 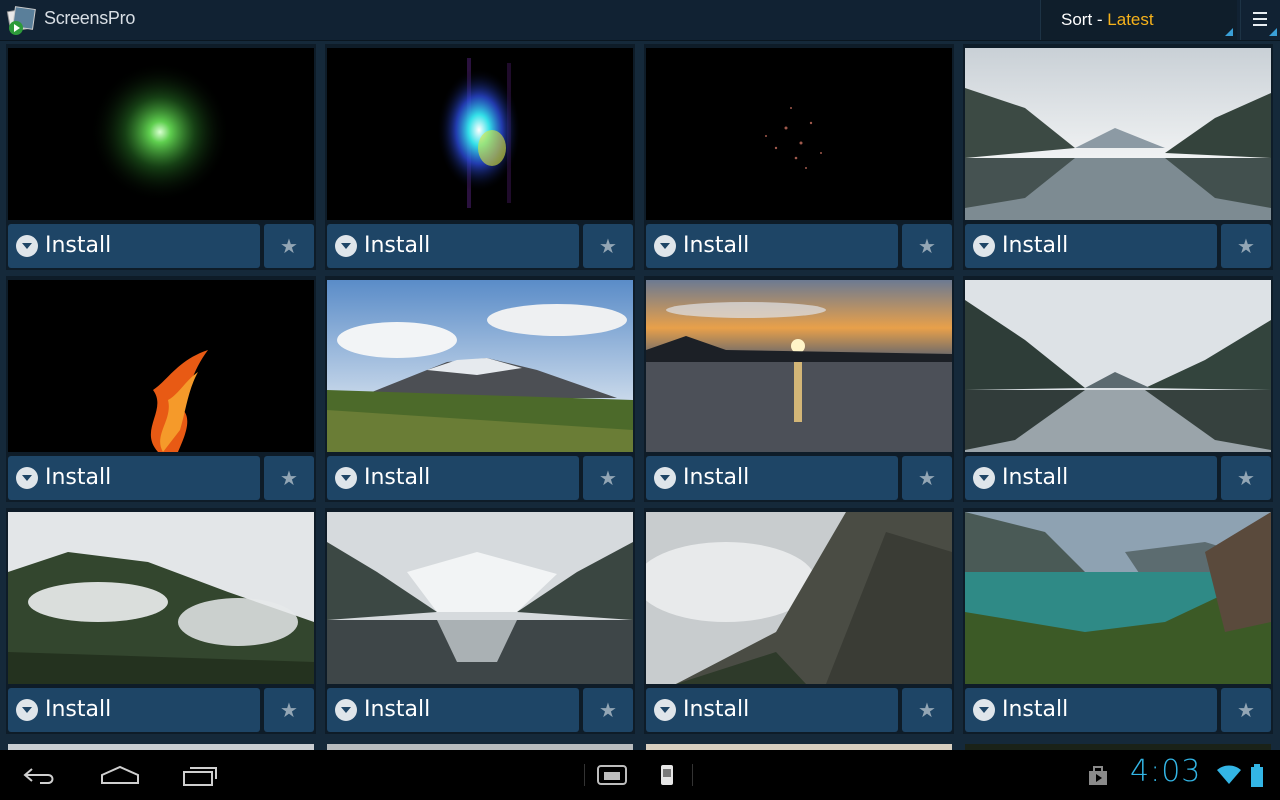 I want to click on app-title: ScreensPro, so click(x=90, y=18).